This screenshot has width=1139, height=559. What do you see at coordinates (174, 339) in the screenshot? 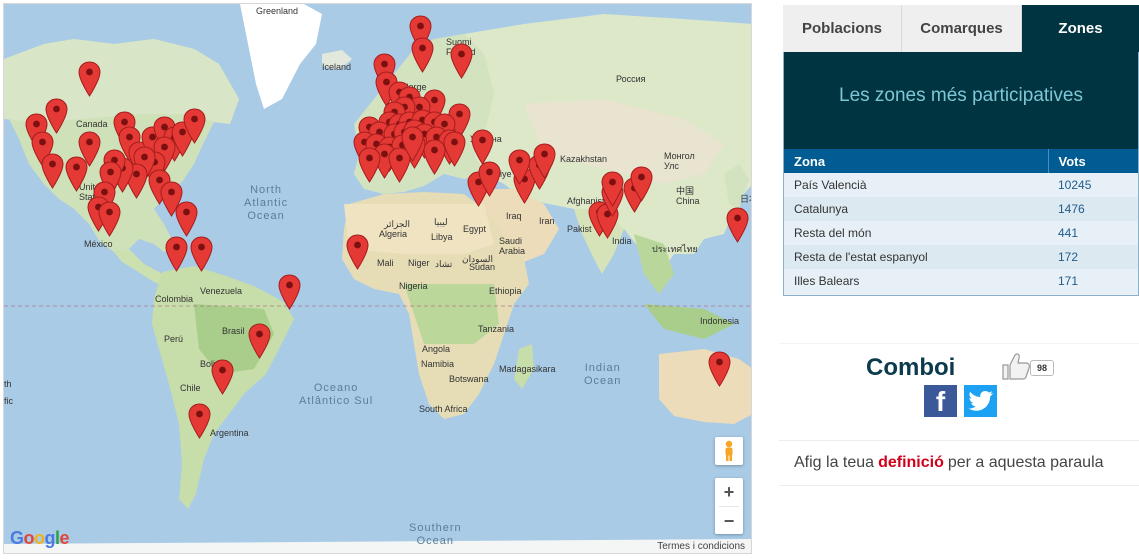
I see `map-country-label: Perú` at bounding box center [174, 339].